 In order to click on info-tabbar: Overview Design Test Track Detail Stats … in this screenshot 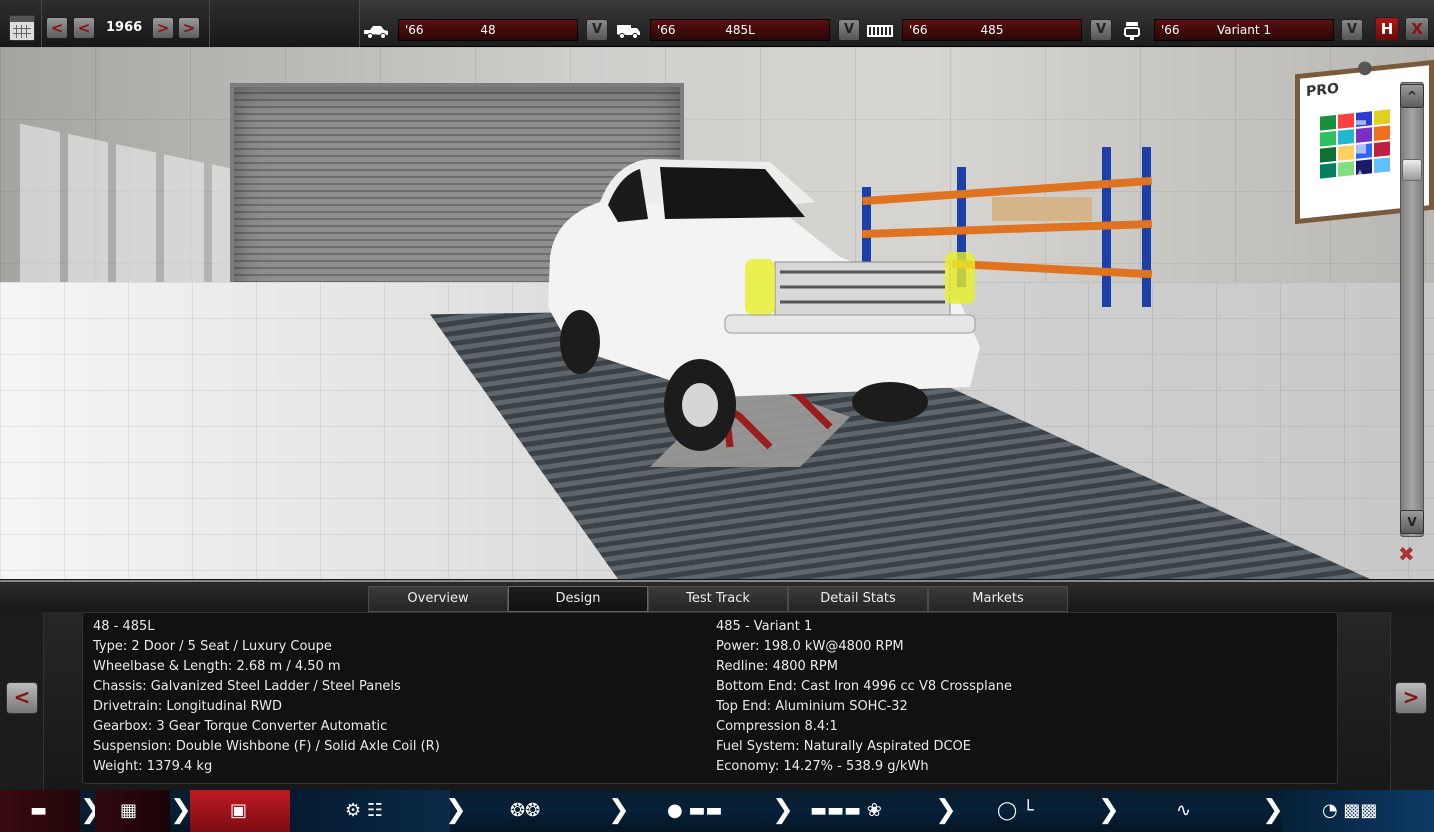, I will do `click(717, 596)`.